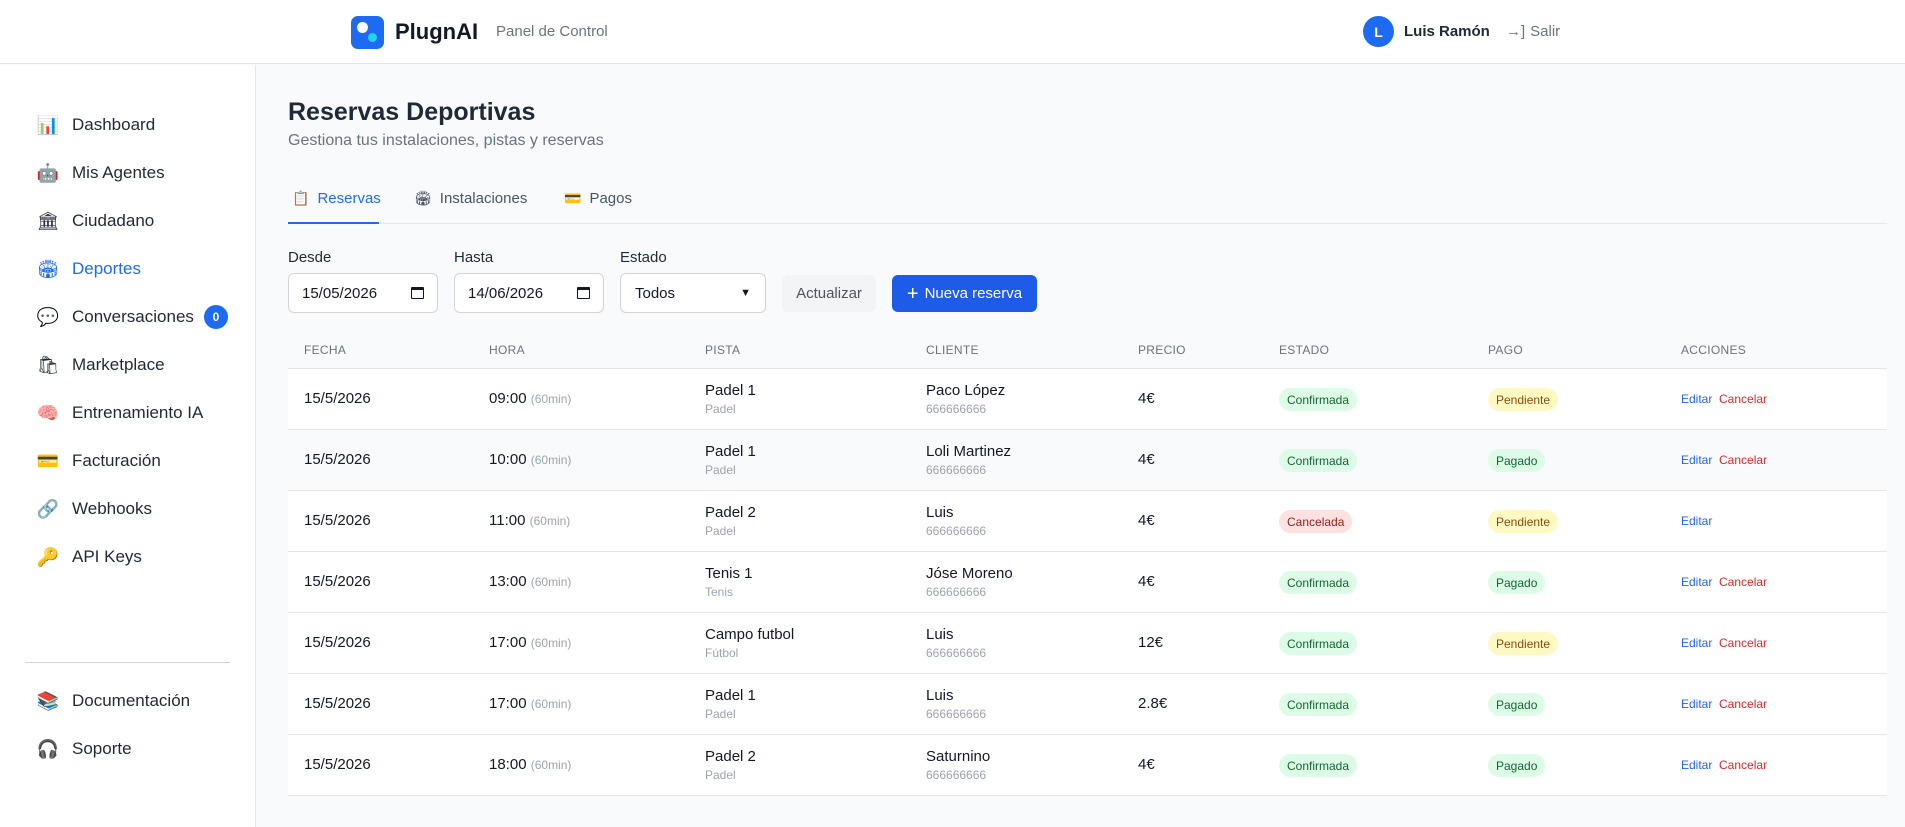 This screenshot has width=1905, height=827. I want to click on sidebar-item-facturacion: 💳 Facturación, so click(99, 461).